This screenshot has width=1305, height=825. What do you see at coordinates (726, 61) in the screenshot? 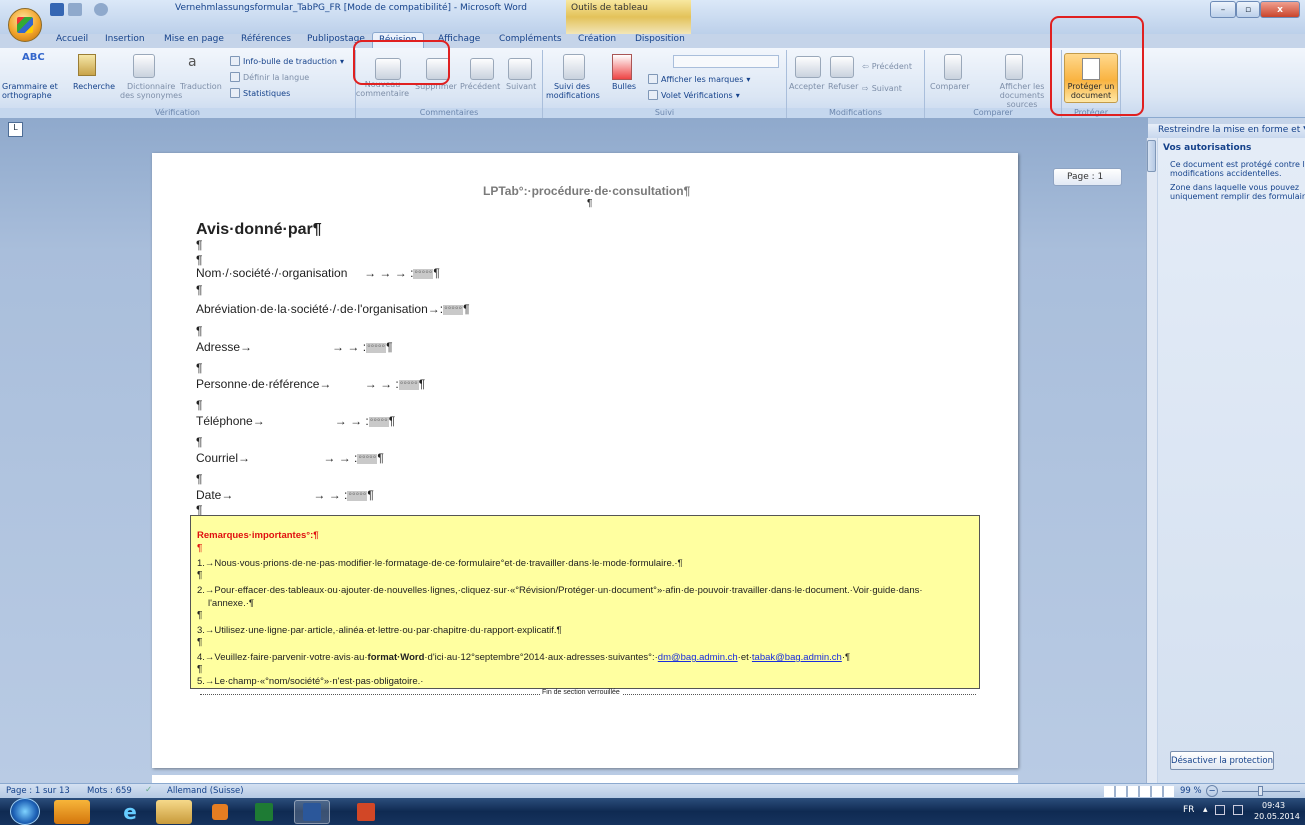
I see `display-for-review-select` at bounding box center [726, 61].